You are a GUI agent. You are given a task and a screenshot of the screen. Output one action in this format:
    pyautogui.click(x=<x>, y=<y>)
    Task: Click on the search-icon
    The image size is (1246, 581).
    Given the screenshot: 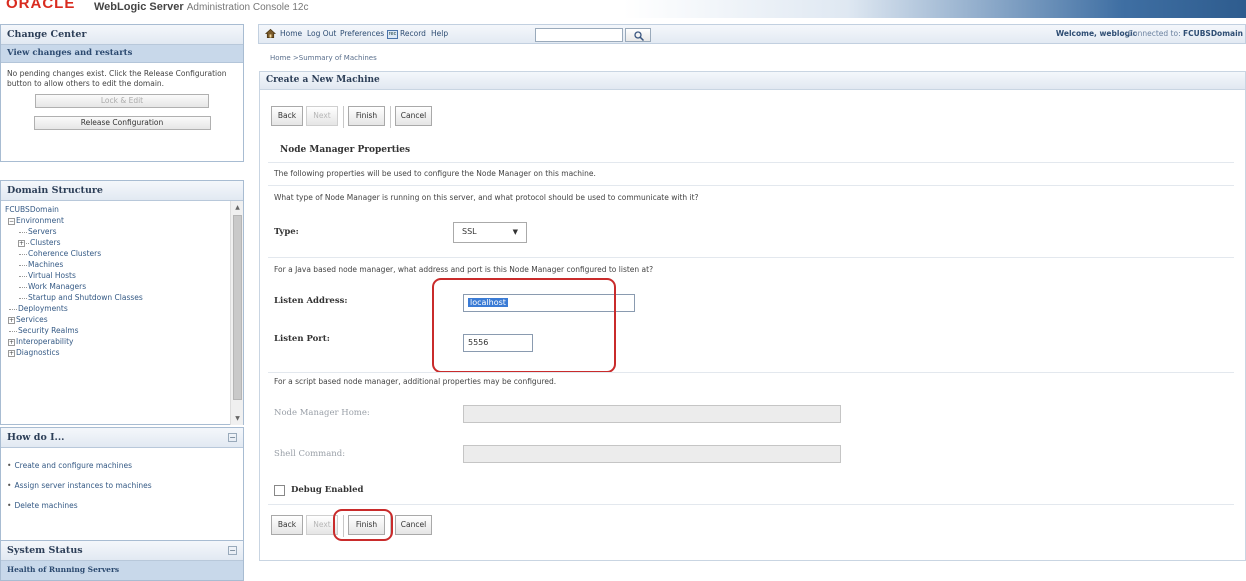 What is the action you would take?
    pyautogui.click(x=639, y=36)
    